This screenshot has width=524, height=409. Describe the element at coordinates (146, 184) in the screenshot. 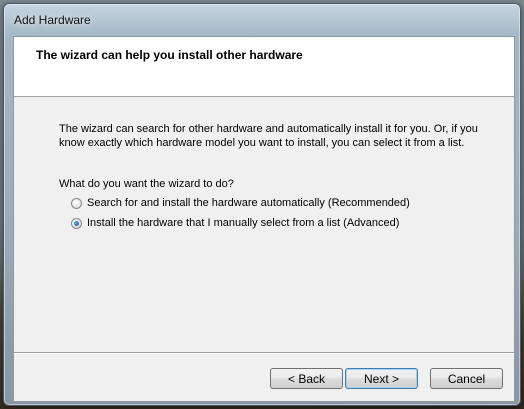

I see `wizard-question: What do you want the wizard to do?` at that location.